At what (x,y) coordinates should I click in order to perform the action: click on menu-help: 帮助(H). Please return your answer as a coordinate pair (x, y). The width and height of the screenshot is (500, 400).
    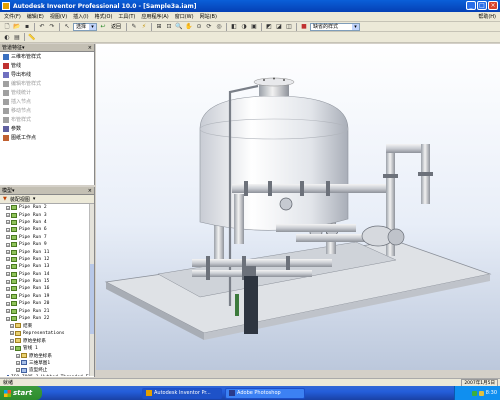
    Looking at the image, I should click on (487, 16).